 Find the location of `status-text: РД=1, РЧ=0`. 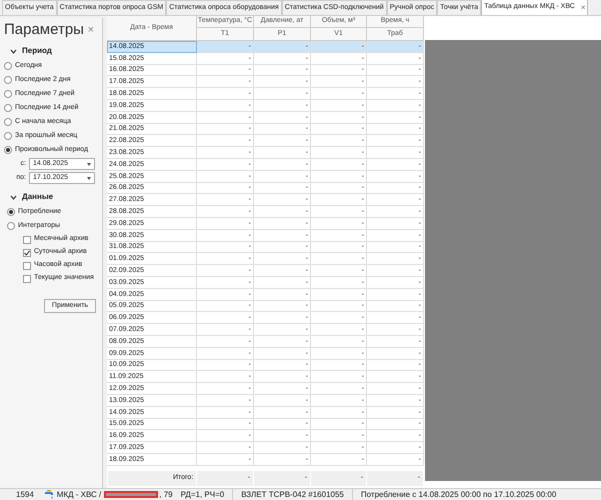

status-text: РД=1, РЧ=0 is located at coordinates (207, 494).